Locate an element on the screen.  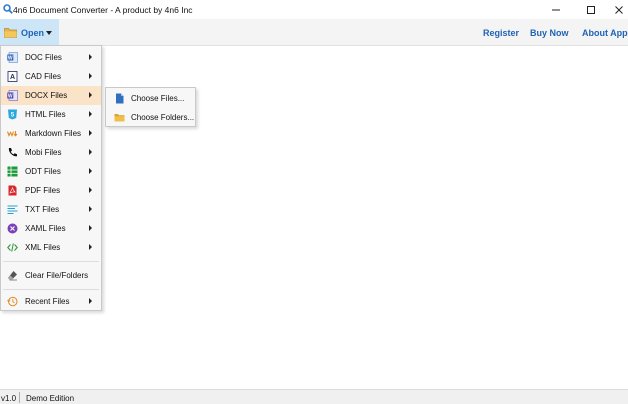
minimize-icon is located at coordinates (556, 9).